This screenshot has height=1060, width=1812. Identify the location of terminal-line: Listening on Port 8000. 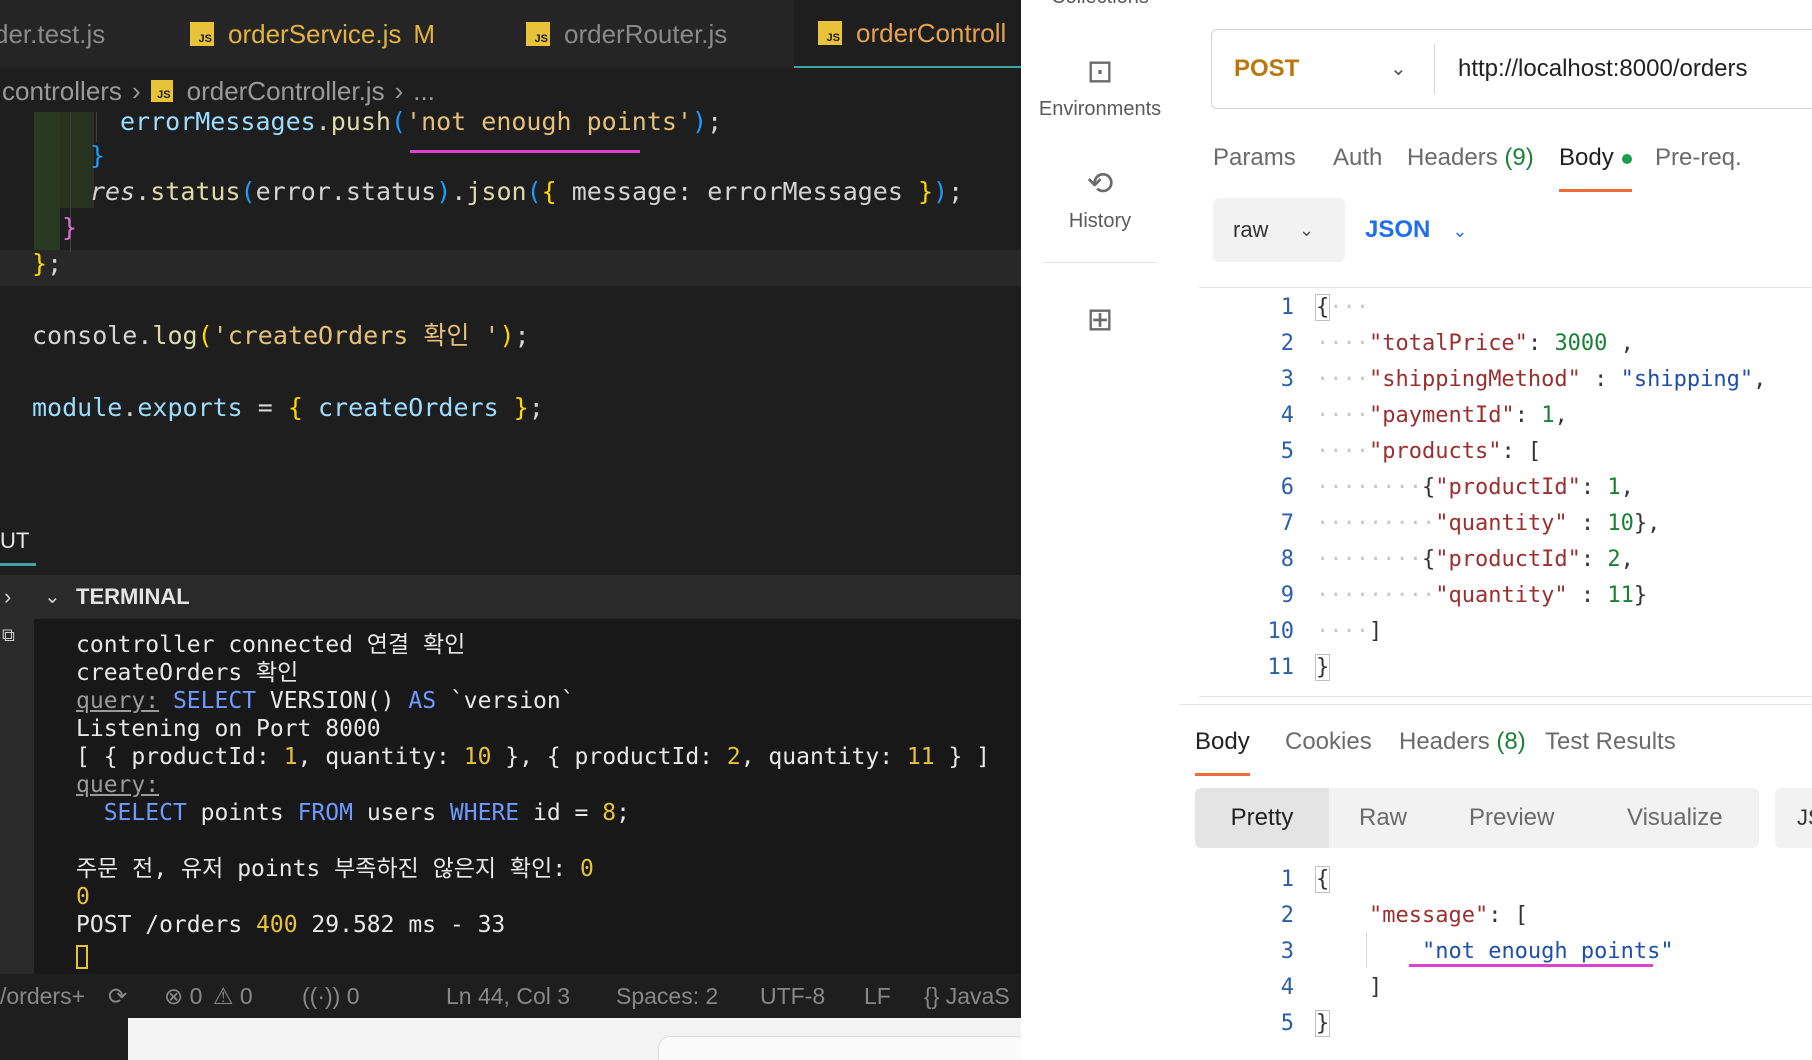
(228, 729).